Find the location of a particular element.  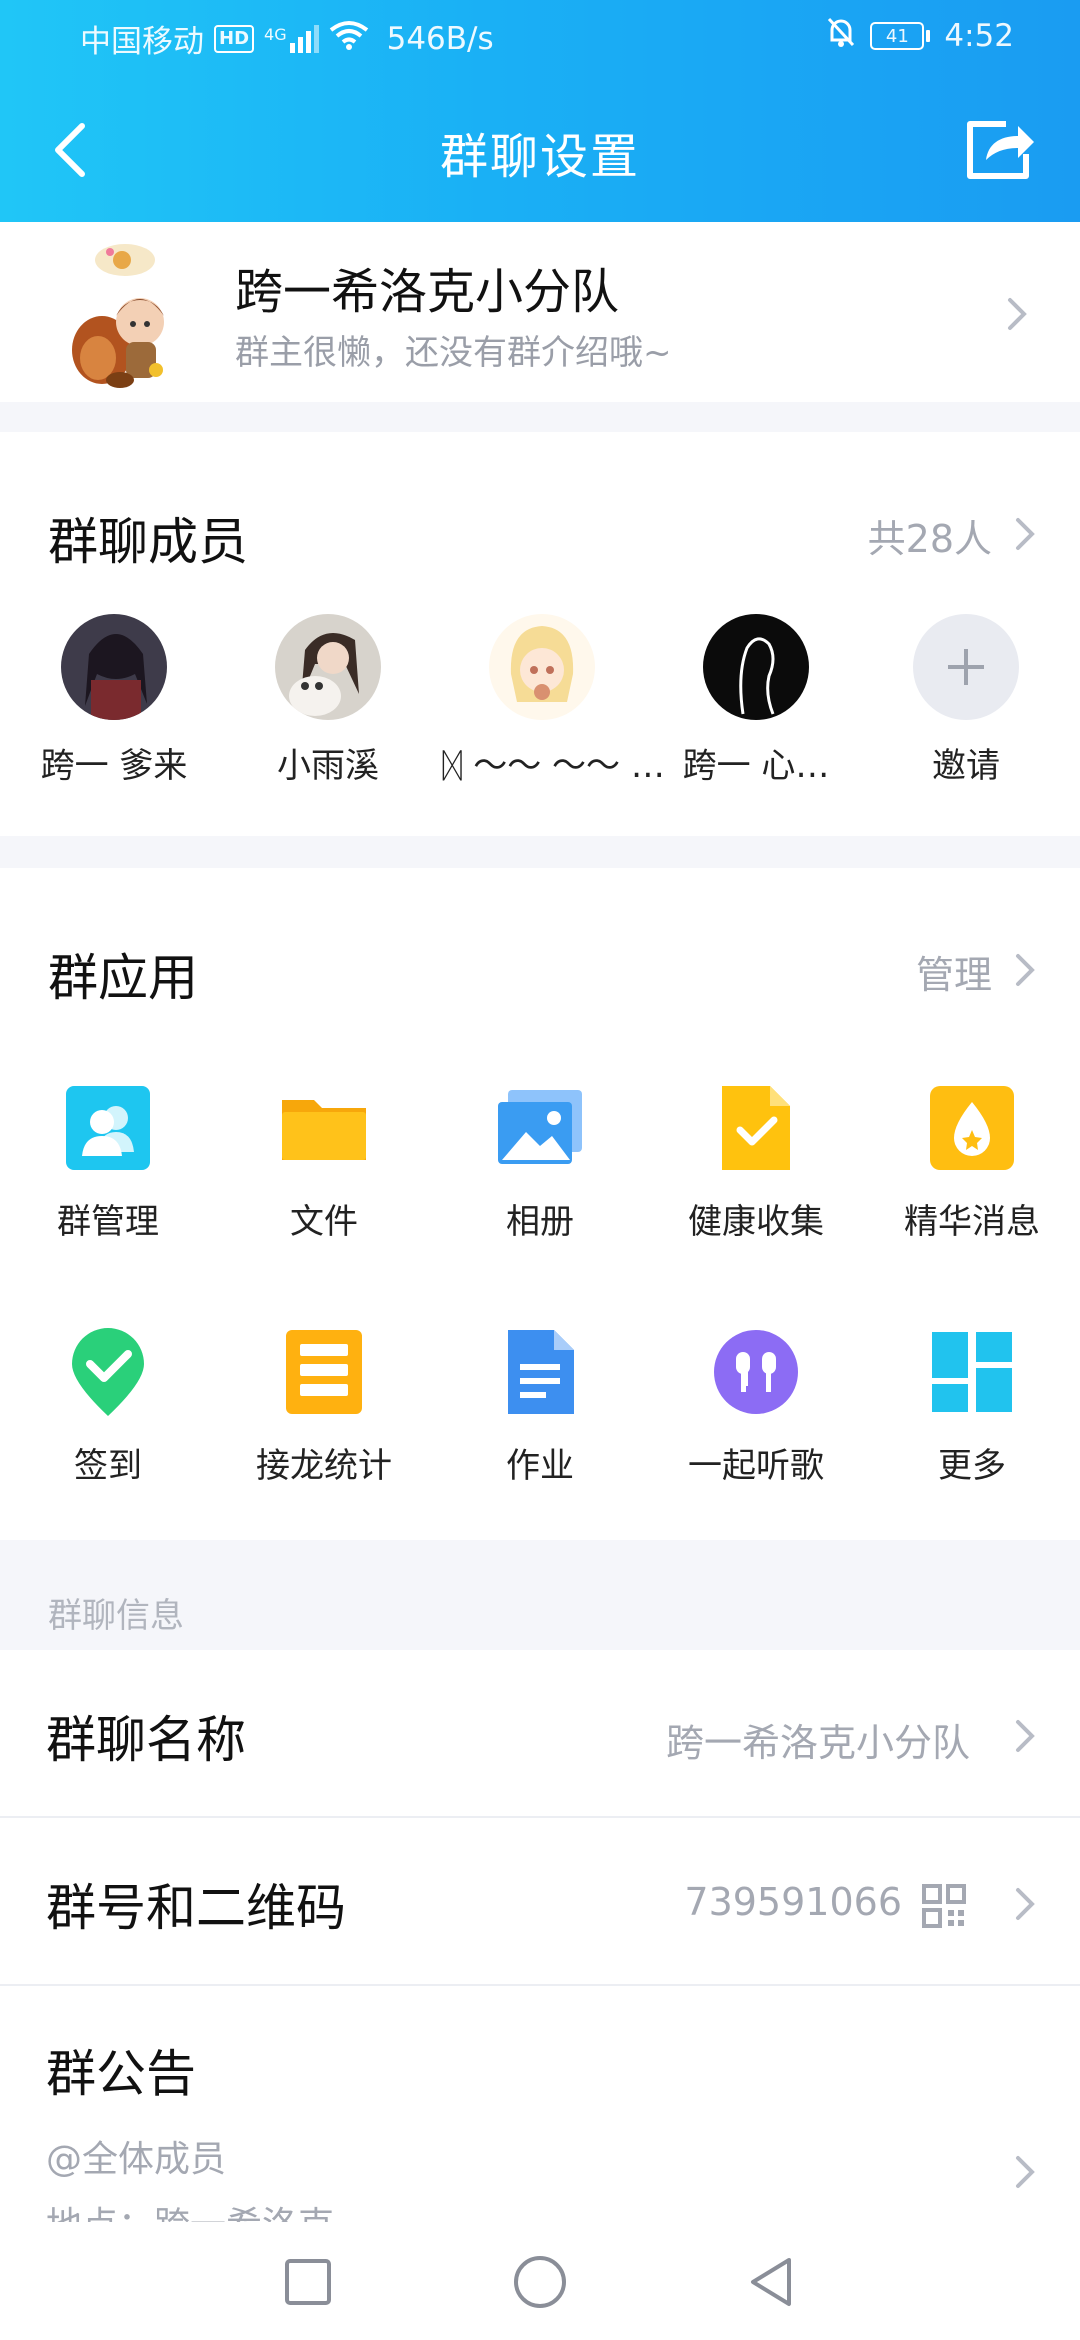

triangle-back-icon is located at coordinates (771, 2282).